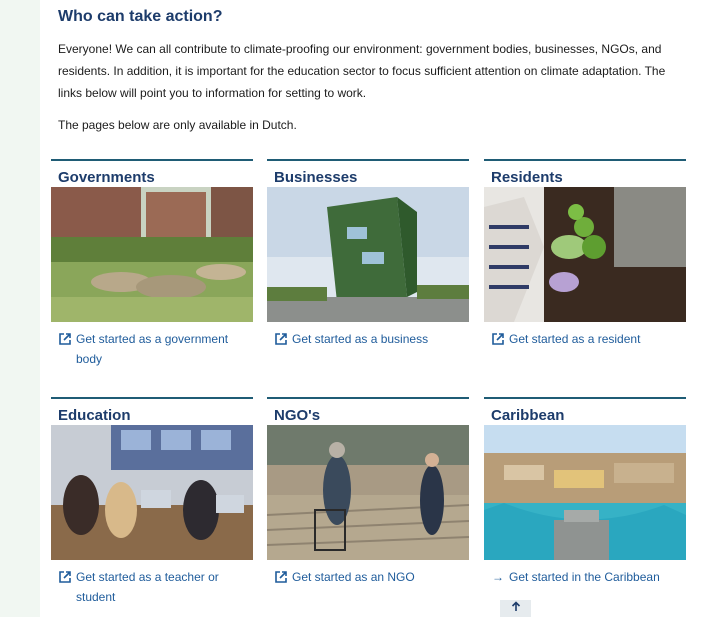 Image resolution: width=701 pixels, height=617 pixels. I want to click on card-link: Get started as a government body, so click(152, 349).